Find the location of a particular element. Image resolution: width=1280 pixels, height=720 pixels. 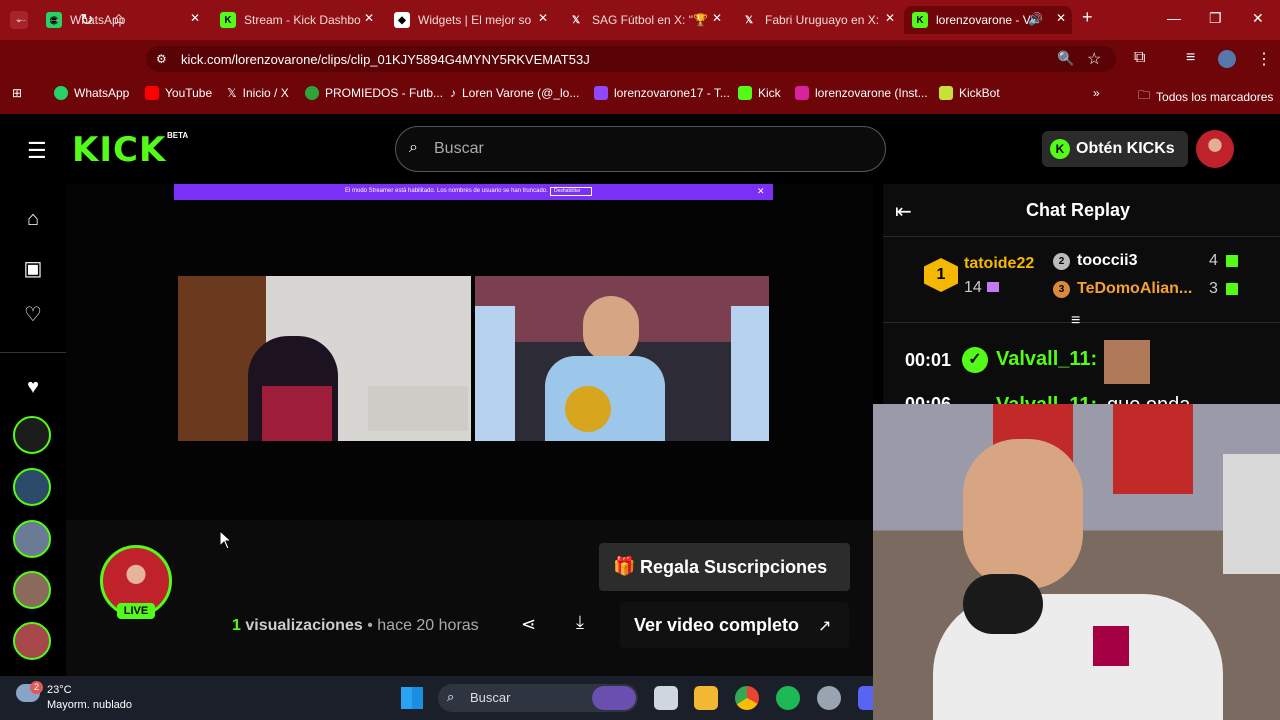

emote-image is located at coordinates (1127, 362).